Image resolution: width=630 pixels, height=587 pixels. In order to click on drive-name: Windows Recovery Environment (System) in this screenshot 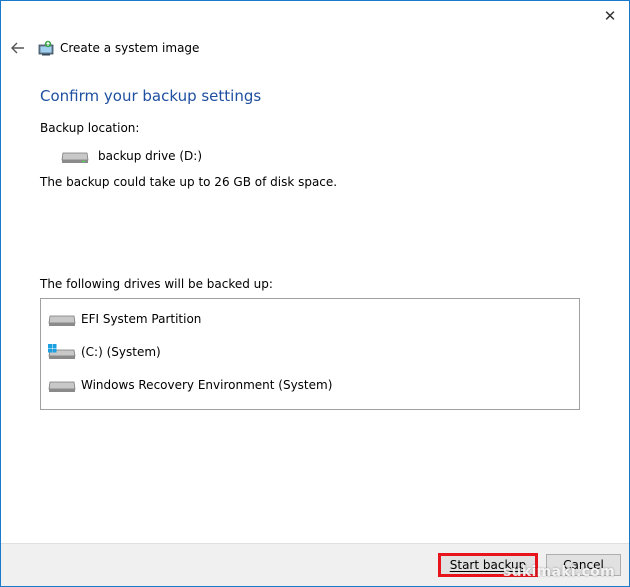, I will do `click(207, 384)`.